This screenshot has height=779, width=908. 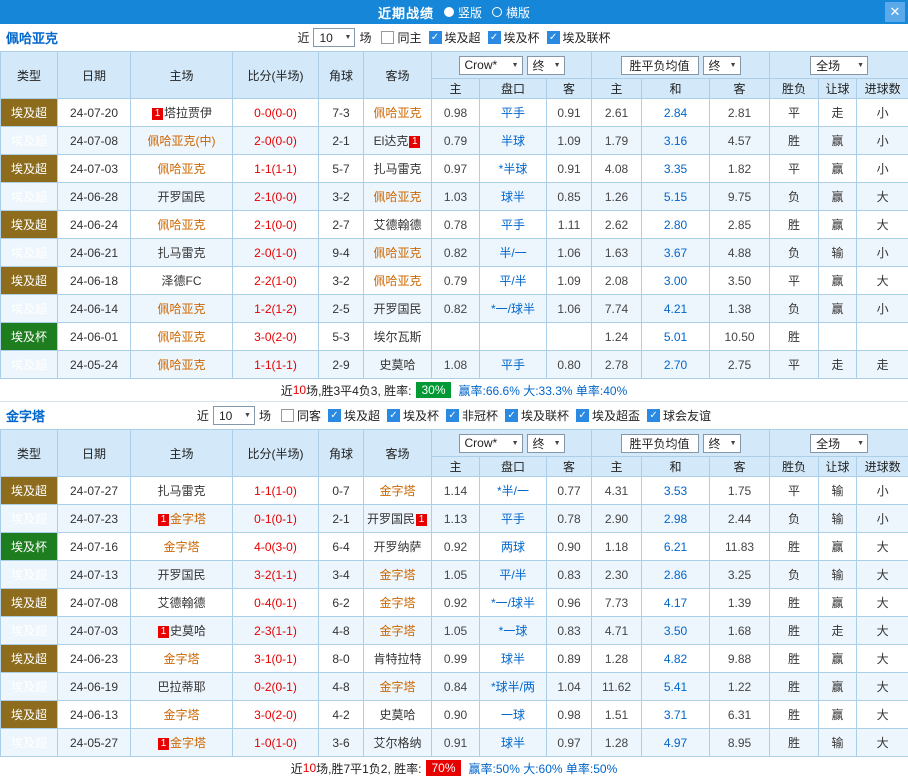 What do you see at coordinates (341, 659) in the screenshot?
I see `corner-cell: 8-0` at bounding box center [341, 659].